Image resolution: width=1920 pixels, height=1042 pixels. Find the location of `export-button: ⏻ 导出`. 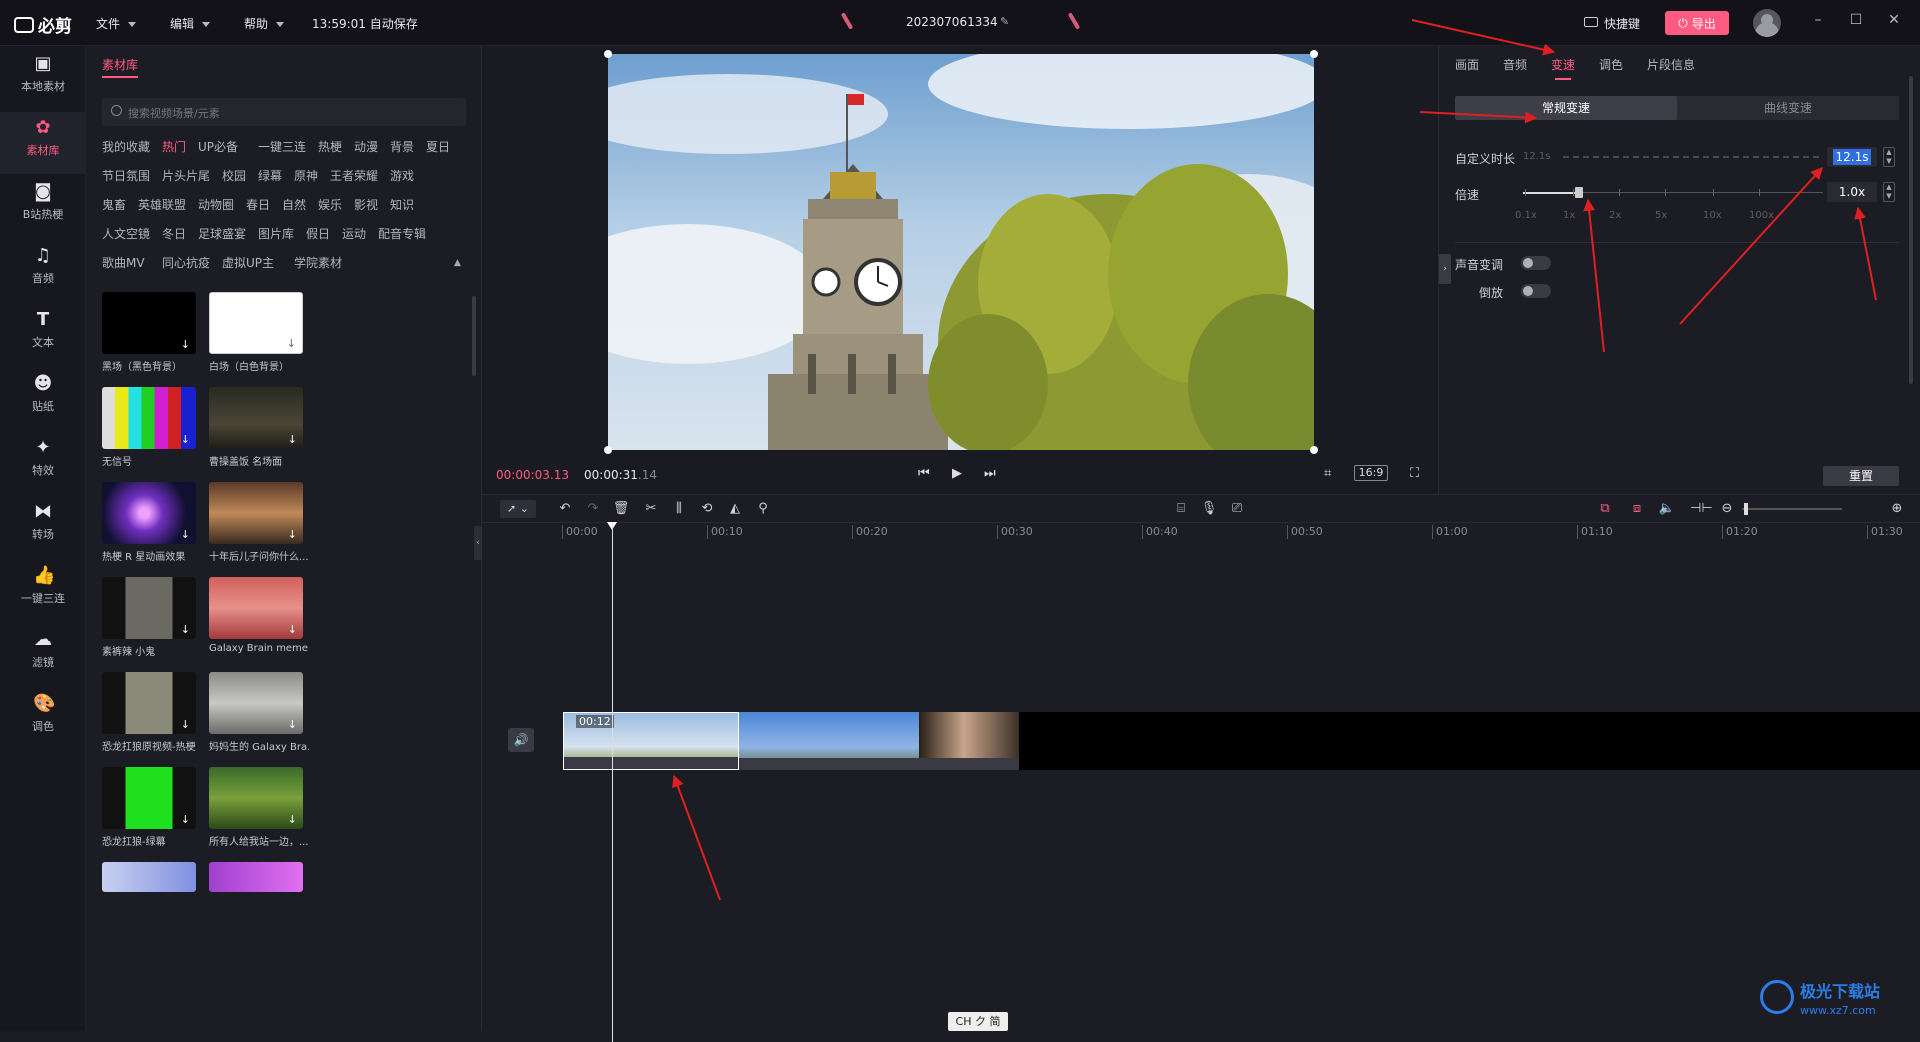

export-button: ⏻ 导出 is located at coordinates (1697, 23).